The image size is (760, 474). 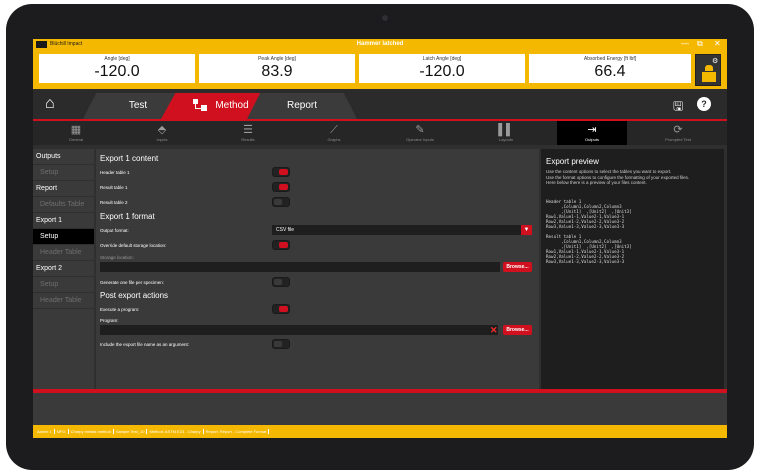 I want to click on subtab-prompted-test: ⟳ Prompted Test, so click(x=678, y=133).